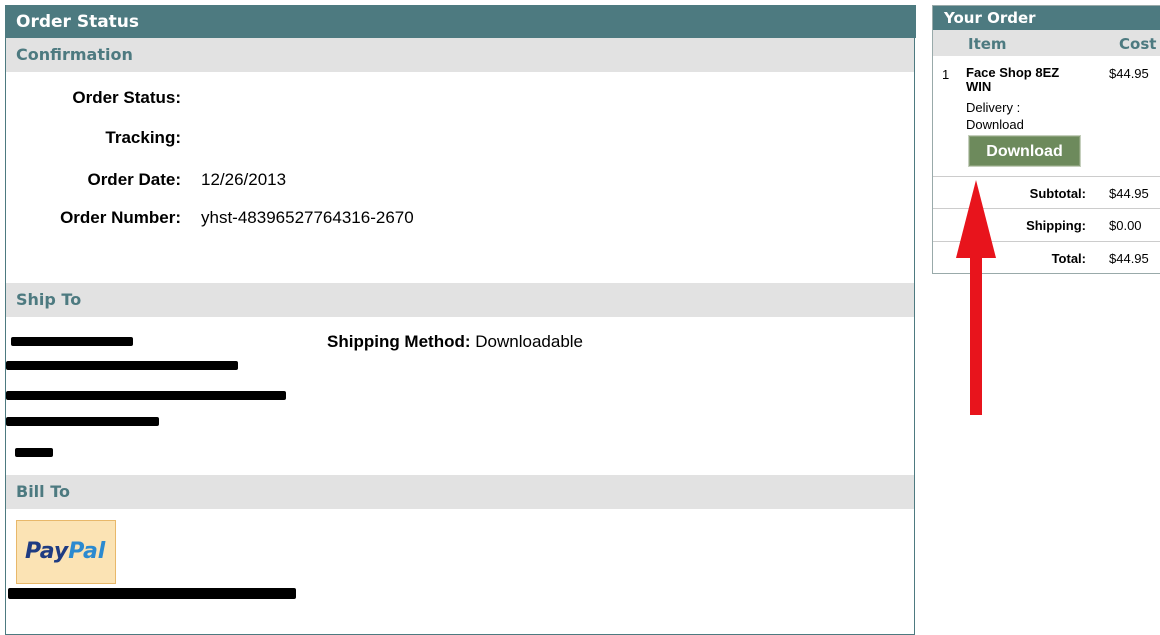  Describe the element at coordinates (460, 492) in the screenshot. I see `bill-to-section-title: Bill To` at that location.